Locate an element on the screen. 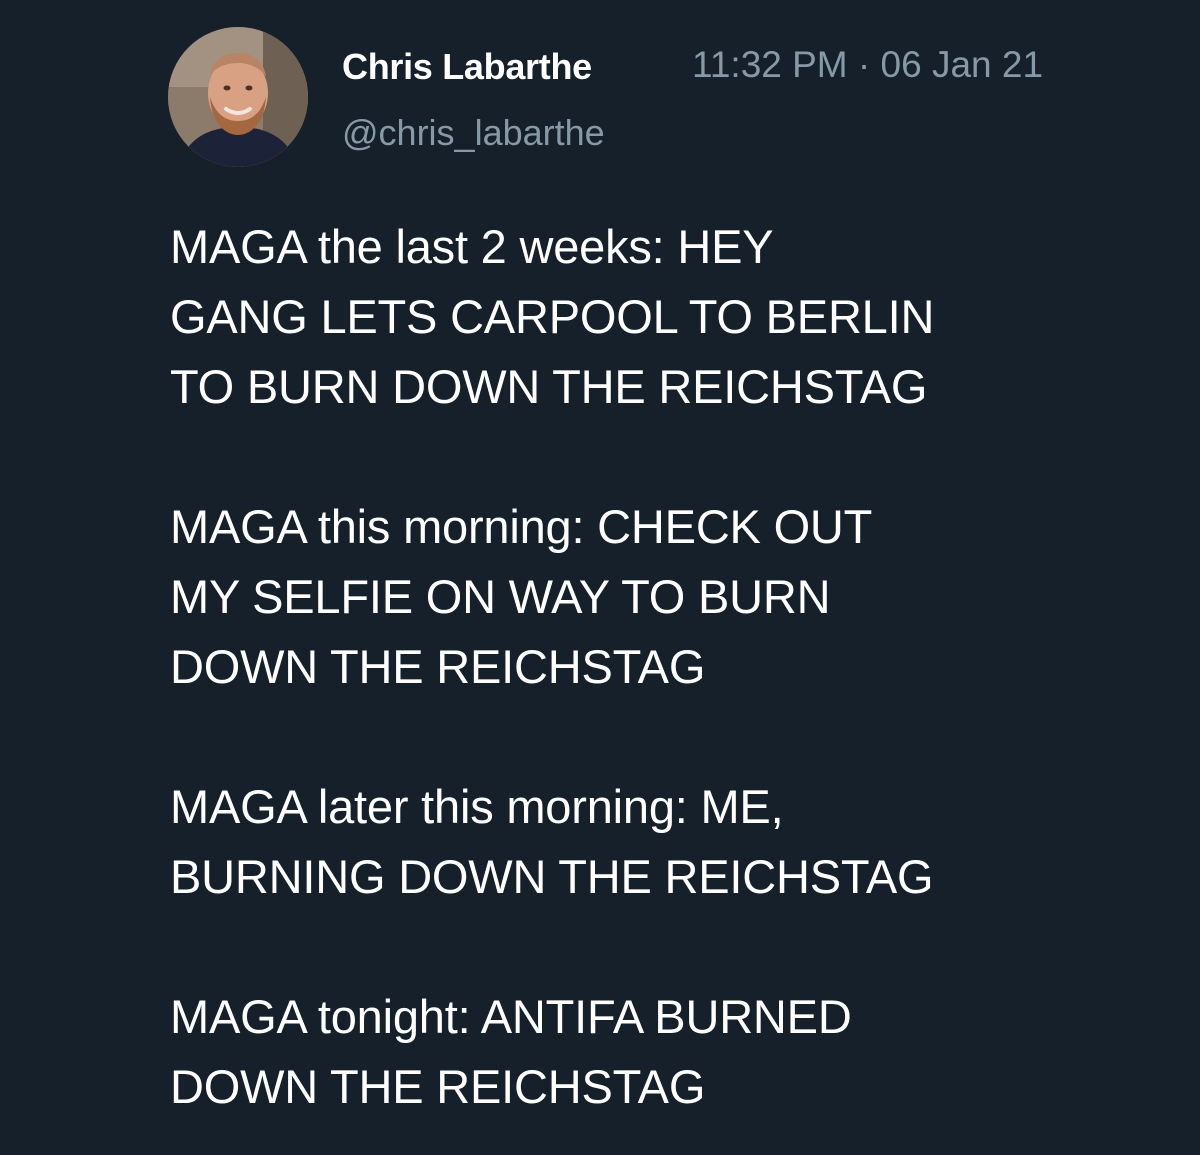  profile-photo-icon is located at coordinates (238, 97).